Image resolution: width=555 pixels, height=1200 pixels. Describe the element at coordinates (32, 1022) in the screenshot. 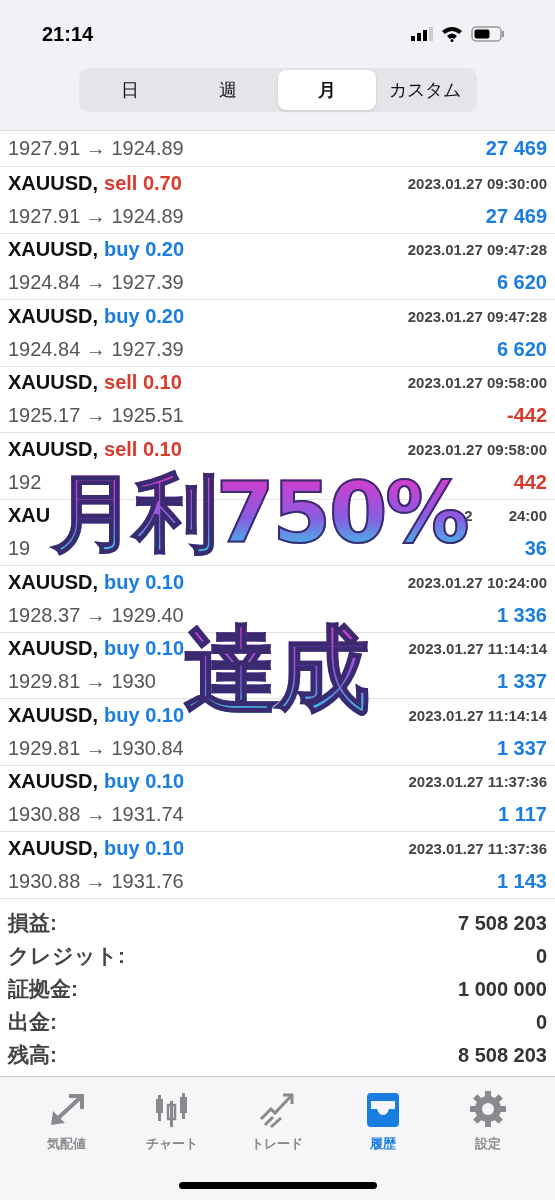

I see `summary-label: 出金:` at that location.